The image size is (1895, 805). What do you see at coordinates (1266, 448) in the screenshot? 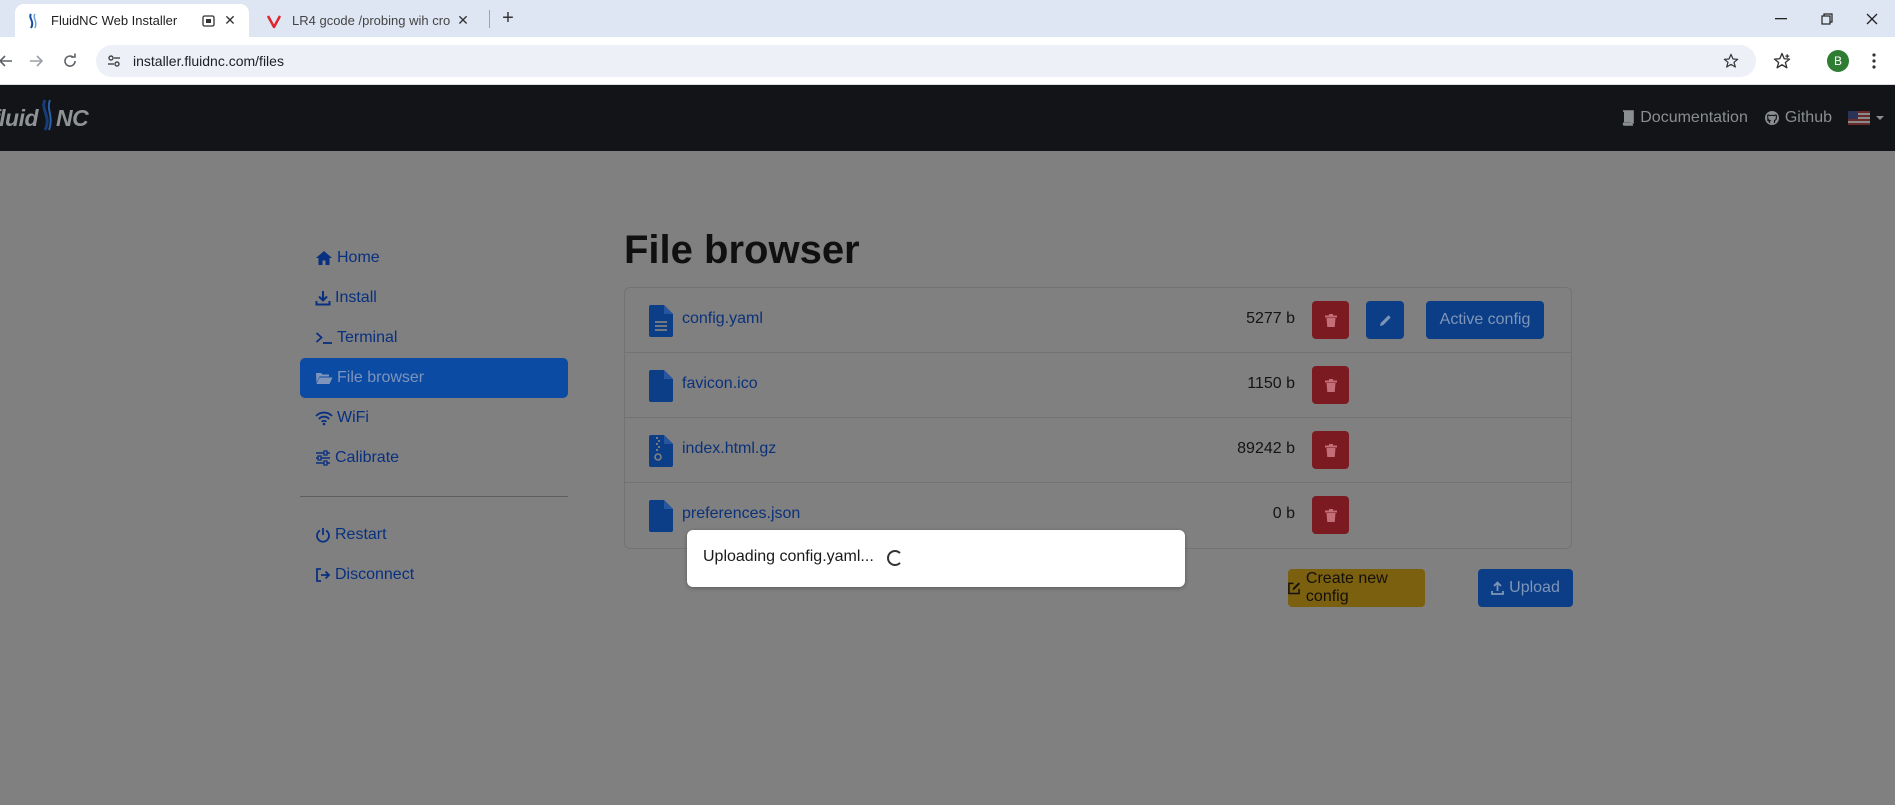
I see `file-size: 89242 b` at bounding box center [1266, 448].